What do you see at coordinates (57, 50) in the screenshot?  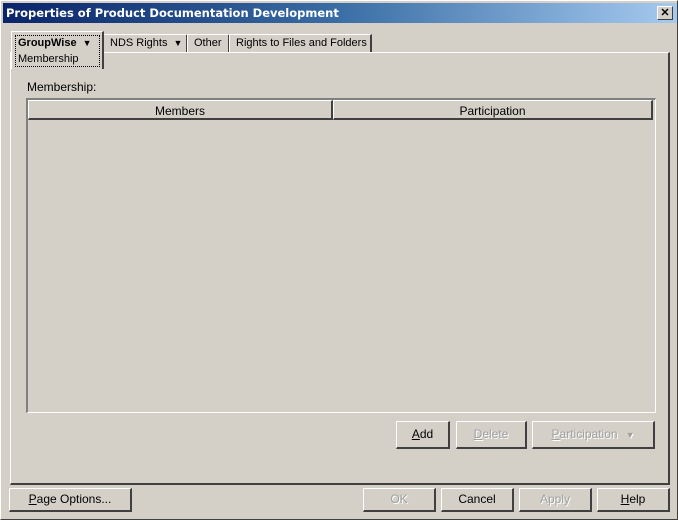 I see `tab-groupwise: GroupWise ▼ Membership` at bounding box center [57, 50].